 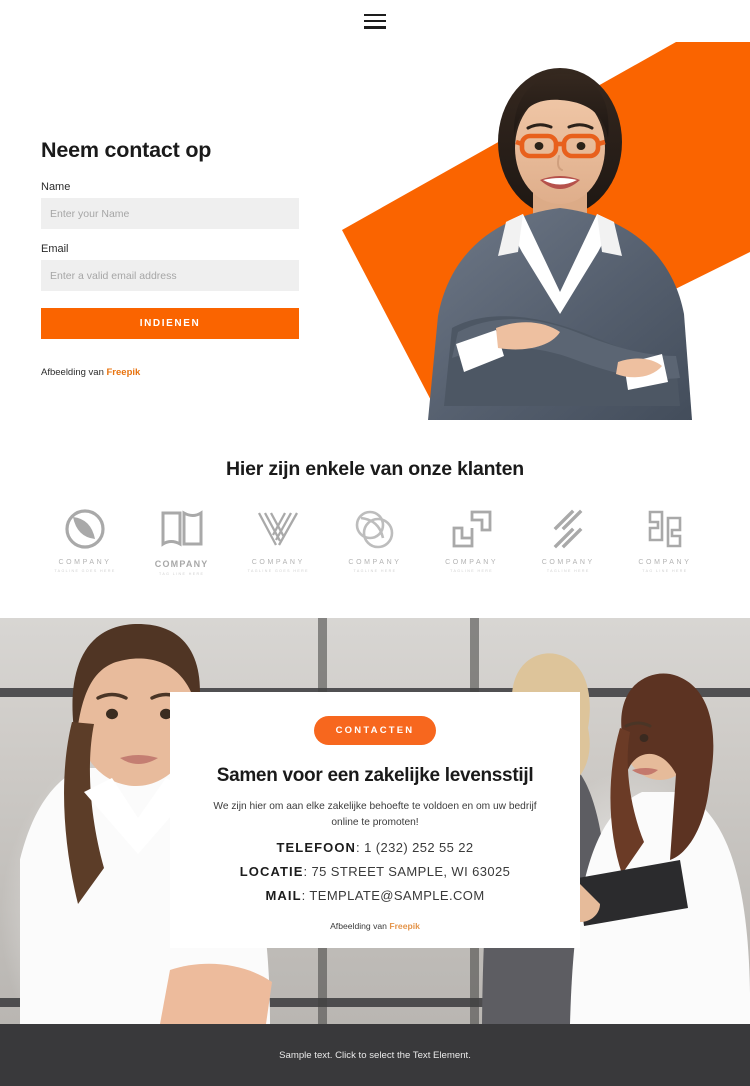 What do you see at coordinates (126, 150) in the screenshot?
I see `form-title: Neem contact op` at bounding box center [126, 150].